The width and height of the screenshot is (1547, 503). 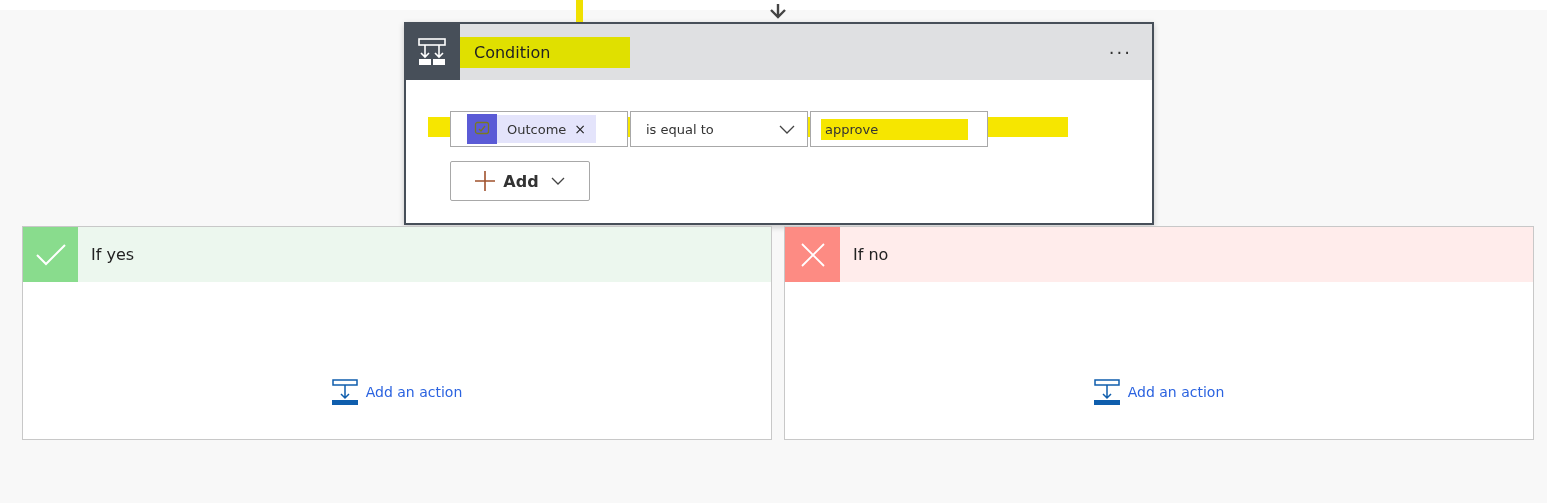 I want to click on token-field: Outcome ×, so click(x=539, y=129).